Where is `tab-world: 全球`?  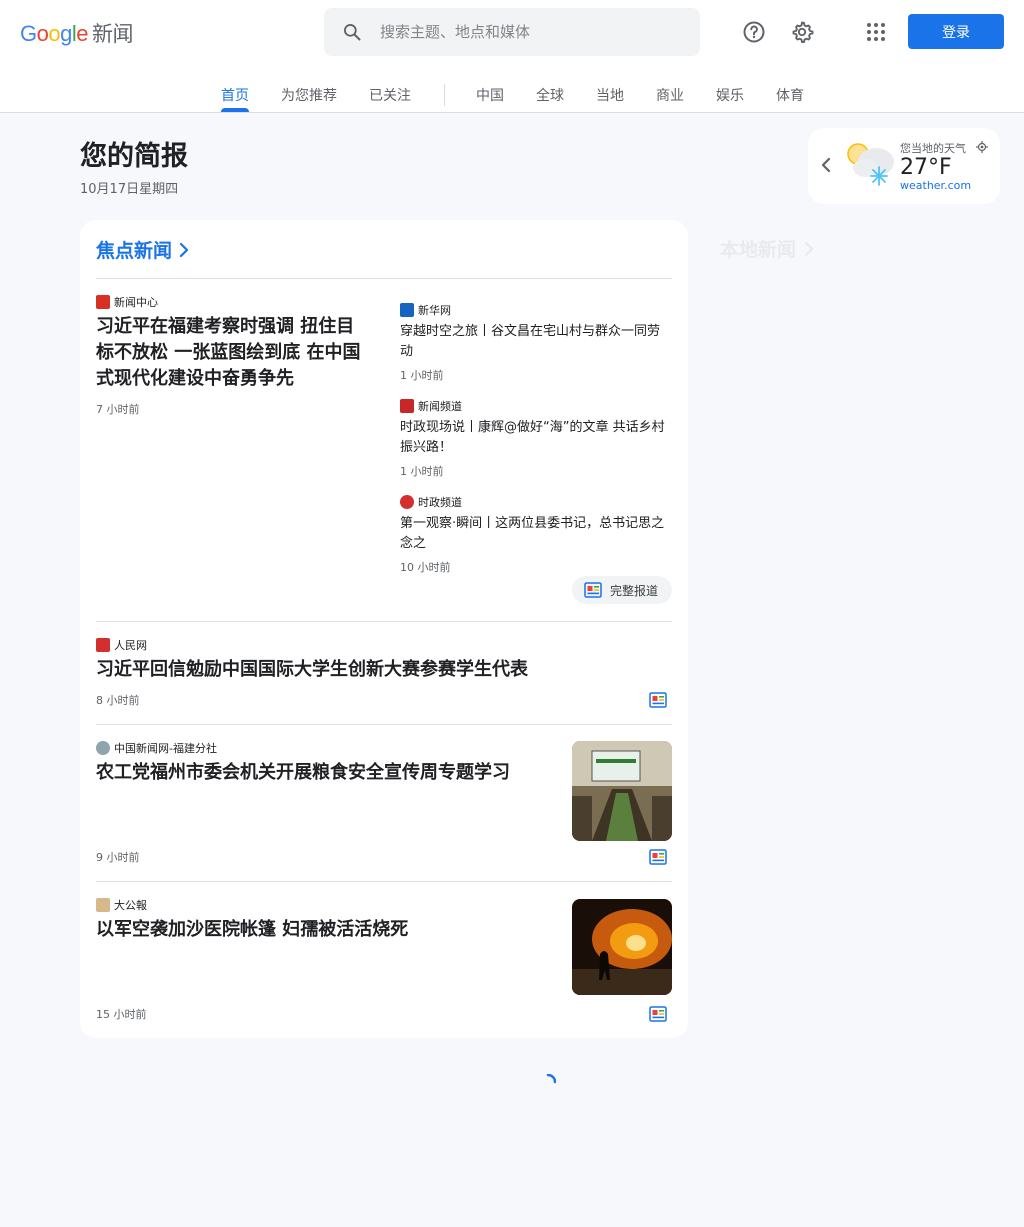 tab-world: 全球 is located at coordinates (550, 95).